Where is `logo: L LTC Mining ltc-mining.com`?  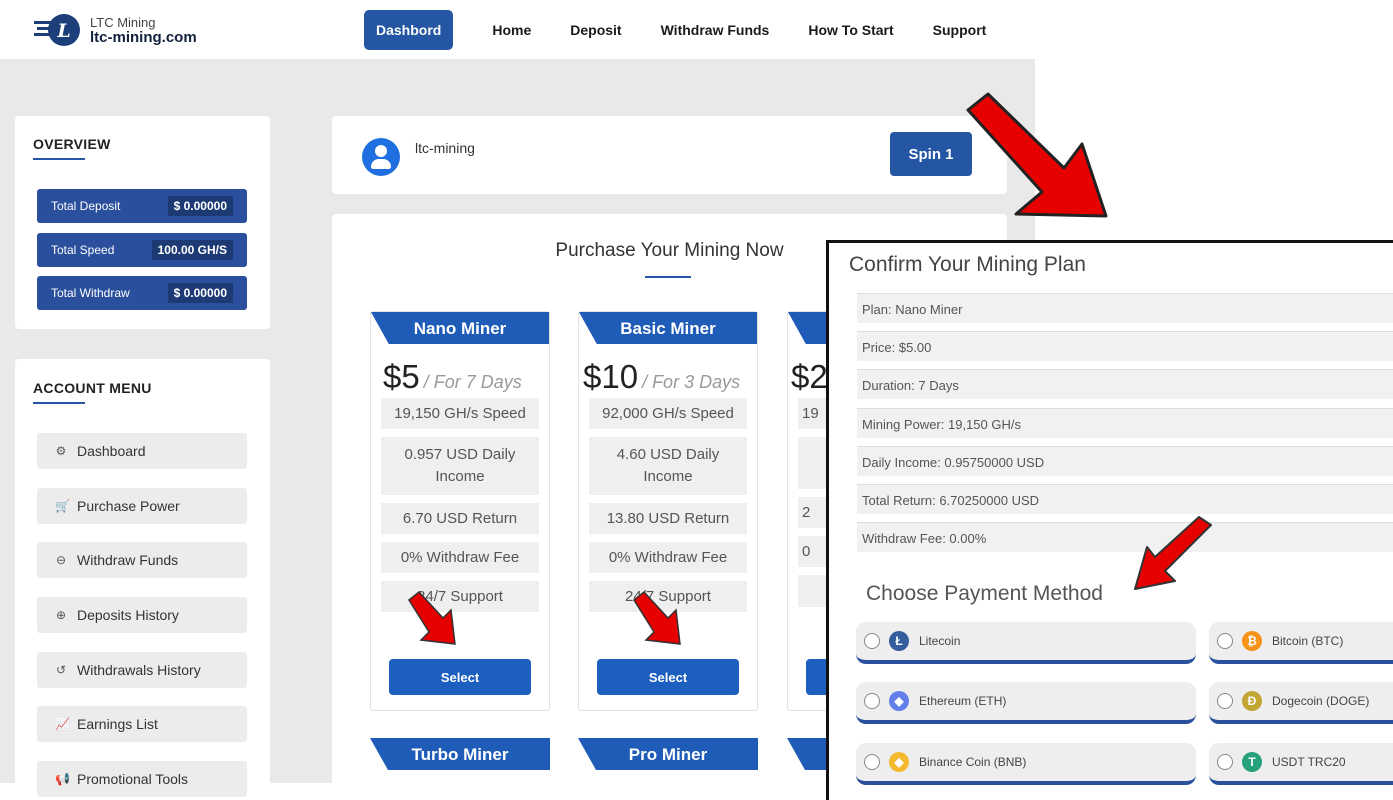
logo: L LTC Mining ltc-mining.com is located at coordinates (115, 30).